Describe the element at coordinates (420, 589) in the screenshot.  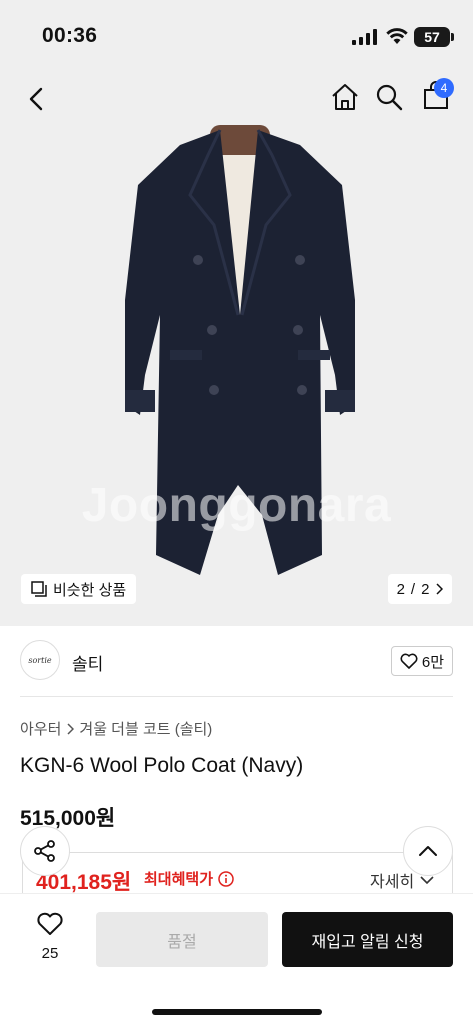
I see `image-pager: 2 / 2` at that location.